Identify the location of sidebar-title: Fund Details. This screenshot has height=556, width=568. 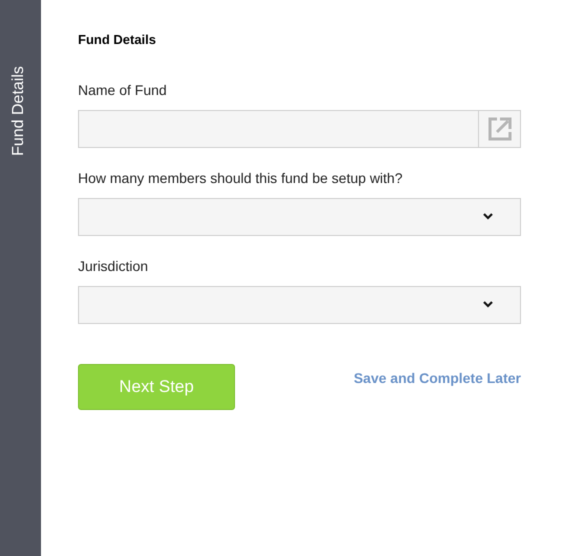
(18, 111).